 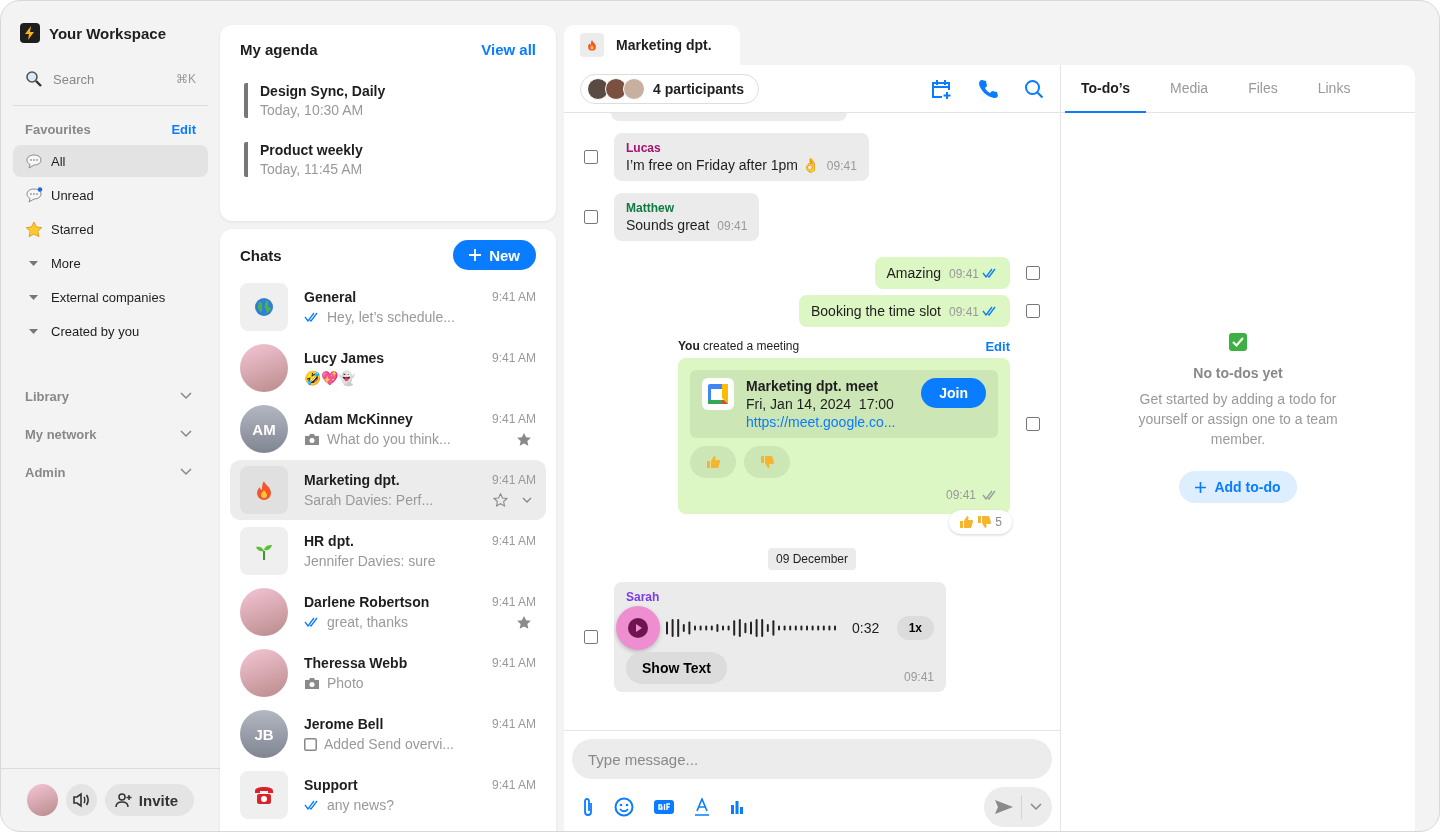 I want to click on calendar-plus-icon, so click(x=941, y=88).